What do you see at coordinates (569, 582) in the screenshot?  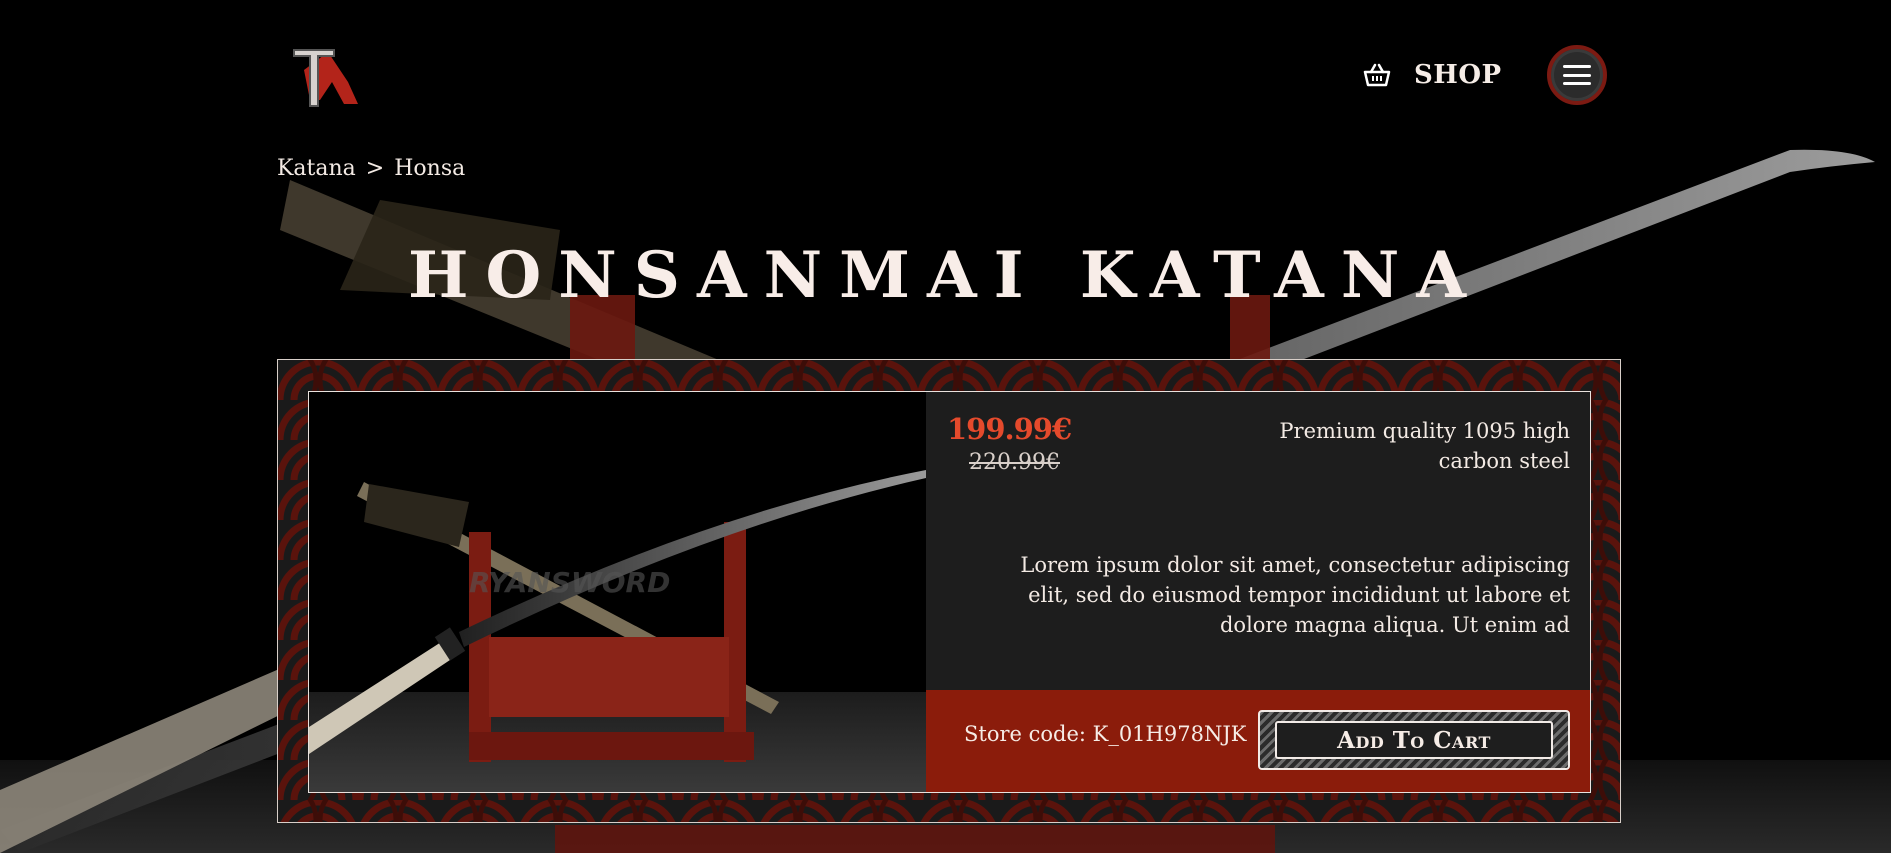 I see `product-image-watermark: RYANSWORD` at bounding box center [569, 582].